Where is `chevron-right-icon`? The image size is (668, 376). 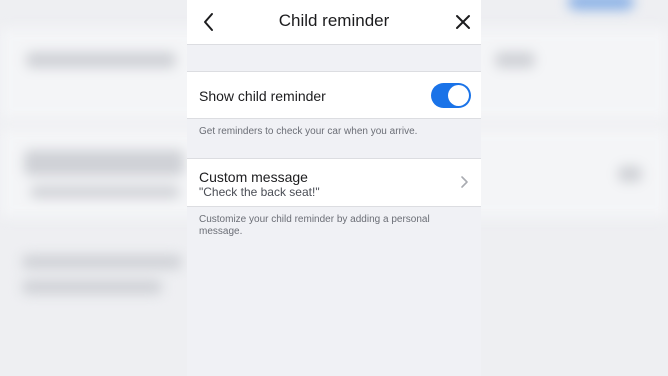
chevron-right-icon is located at coordinates (464, 182).